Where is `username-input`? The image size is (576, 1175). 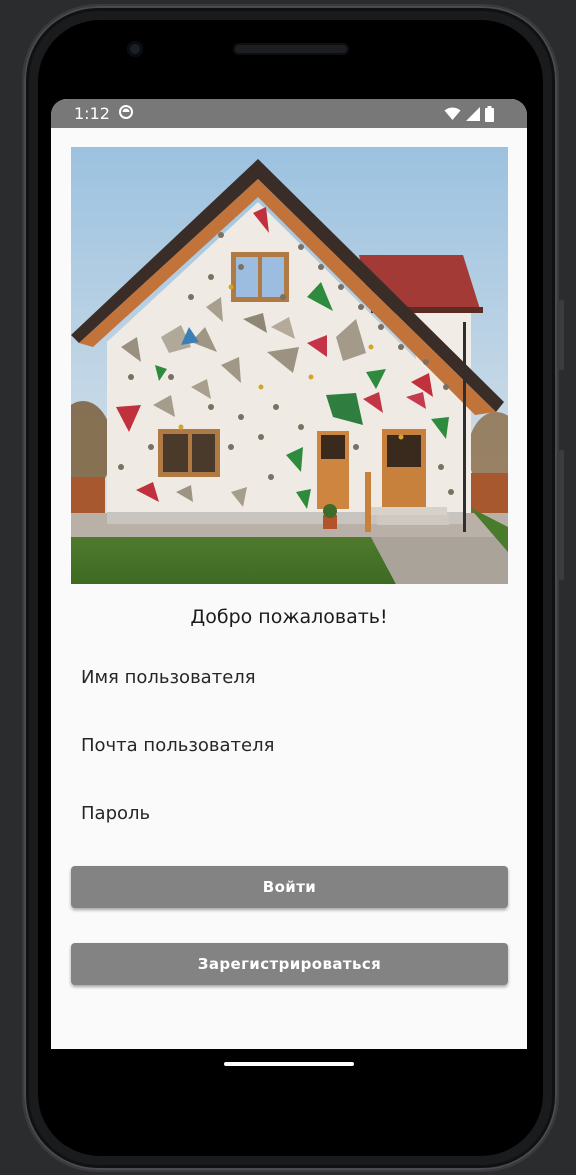
username-input is located at coordinates (289, 677).